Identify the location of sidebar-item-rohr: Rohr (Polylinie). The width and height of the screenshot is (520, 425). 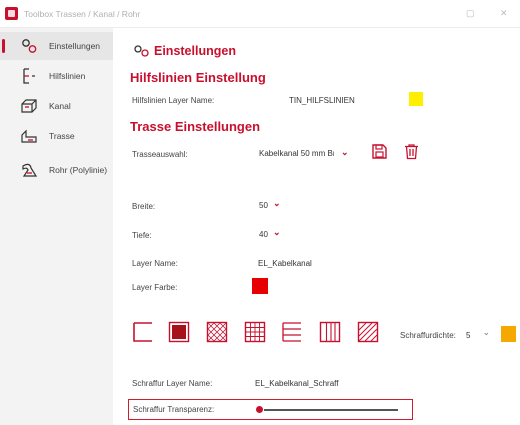
(56, 170).